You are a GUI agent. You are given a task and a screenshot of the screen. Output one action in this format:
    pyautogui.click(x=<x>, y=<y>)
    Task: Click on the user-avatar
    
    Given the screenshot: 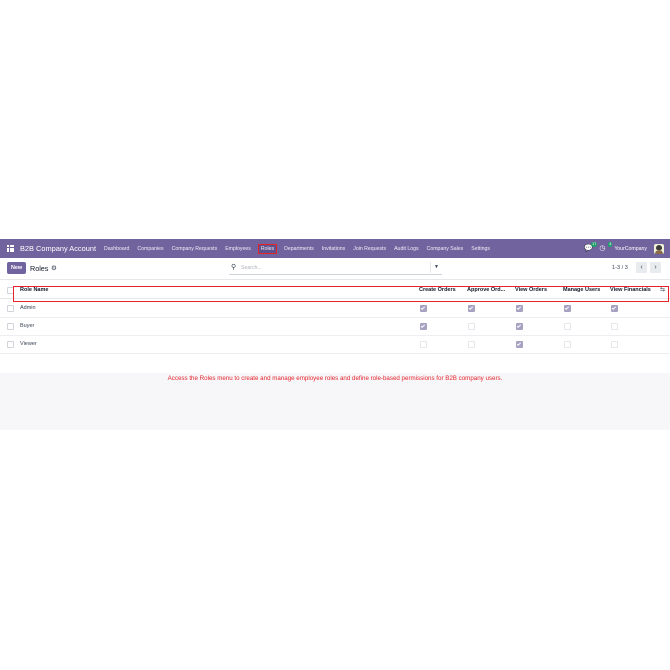 What is the action you would take?
    pyautogui.click(x=659, y=248)
    